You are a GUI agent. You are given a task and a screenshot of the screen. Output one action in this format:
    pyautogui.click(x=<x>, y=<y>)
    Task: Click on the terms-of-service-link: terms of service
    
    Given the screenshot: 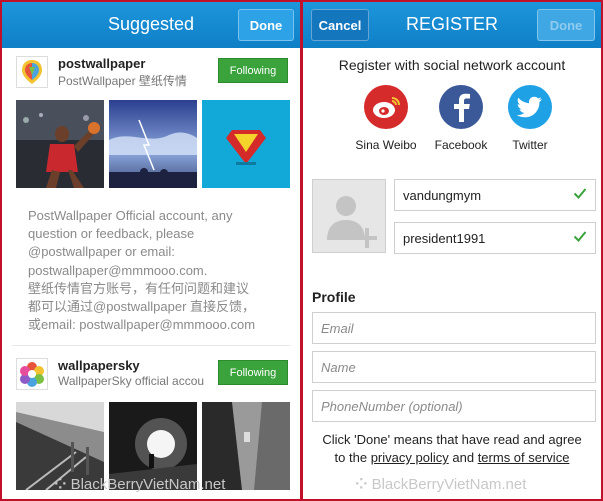 What is the action you would take?
    pyautogui.click(x=524, y=457)
    